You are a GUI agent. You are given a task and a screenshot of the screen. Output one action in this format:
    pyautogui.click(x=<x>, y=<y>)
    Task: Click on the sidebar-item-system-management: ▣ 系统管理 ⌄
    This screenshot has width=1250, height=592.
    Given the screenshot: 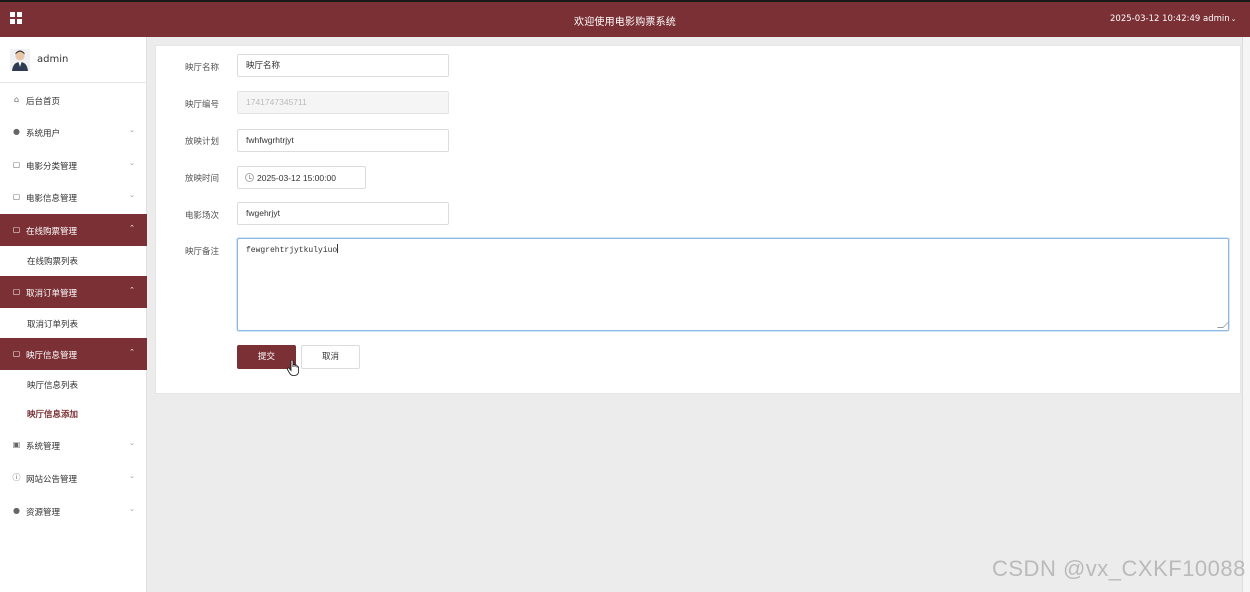 What is the action you would take?
    pyautogui.click(x=73, y=445)
    